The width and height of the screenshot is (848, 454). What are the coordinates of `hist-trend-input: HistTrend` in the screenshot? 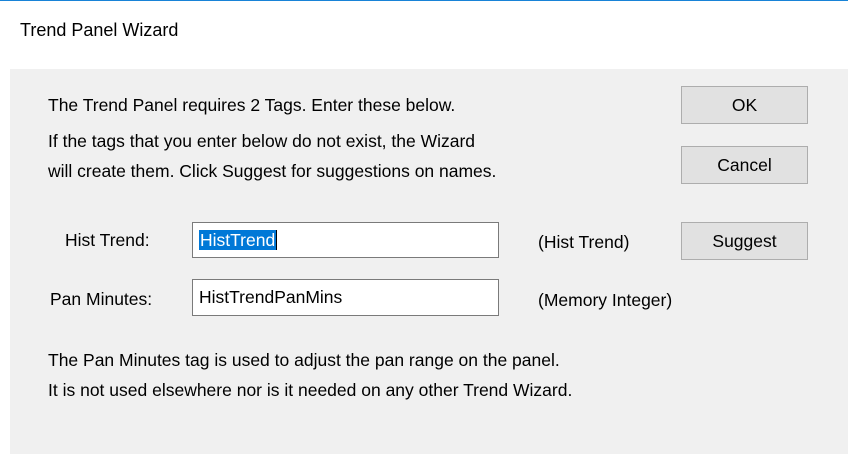 It's located at (345, 240).